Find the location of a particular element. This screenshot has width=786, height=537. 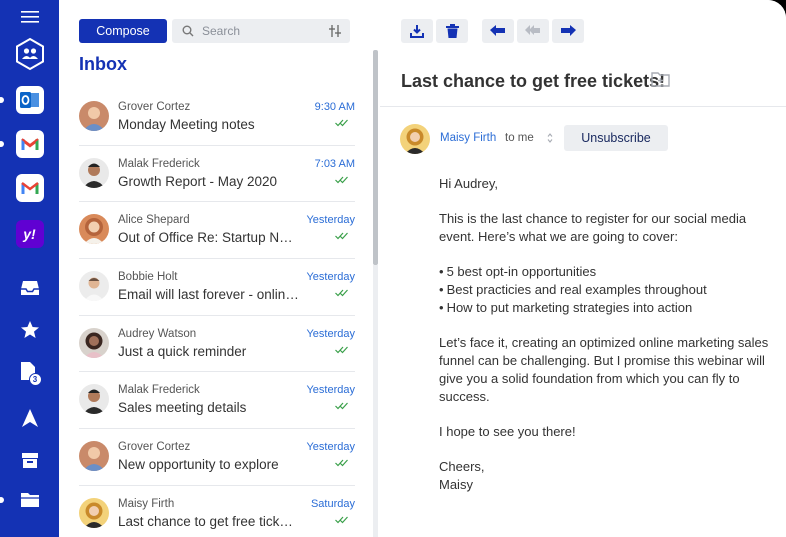

message-sender: Malak Frederick is located at coordinates (159, 163).